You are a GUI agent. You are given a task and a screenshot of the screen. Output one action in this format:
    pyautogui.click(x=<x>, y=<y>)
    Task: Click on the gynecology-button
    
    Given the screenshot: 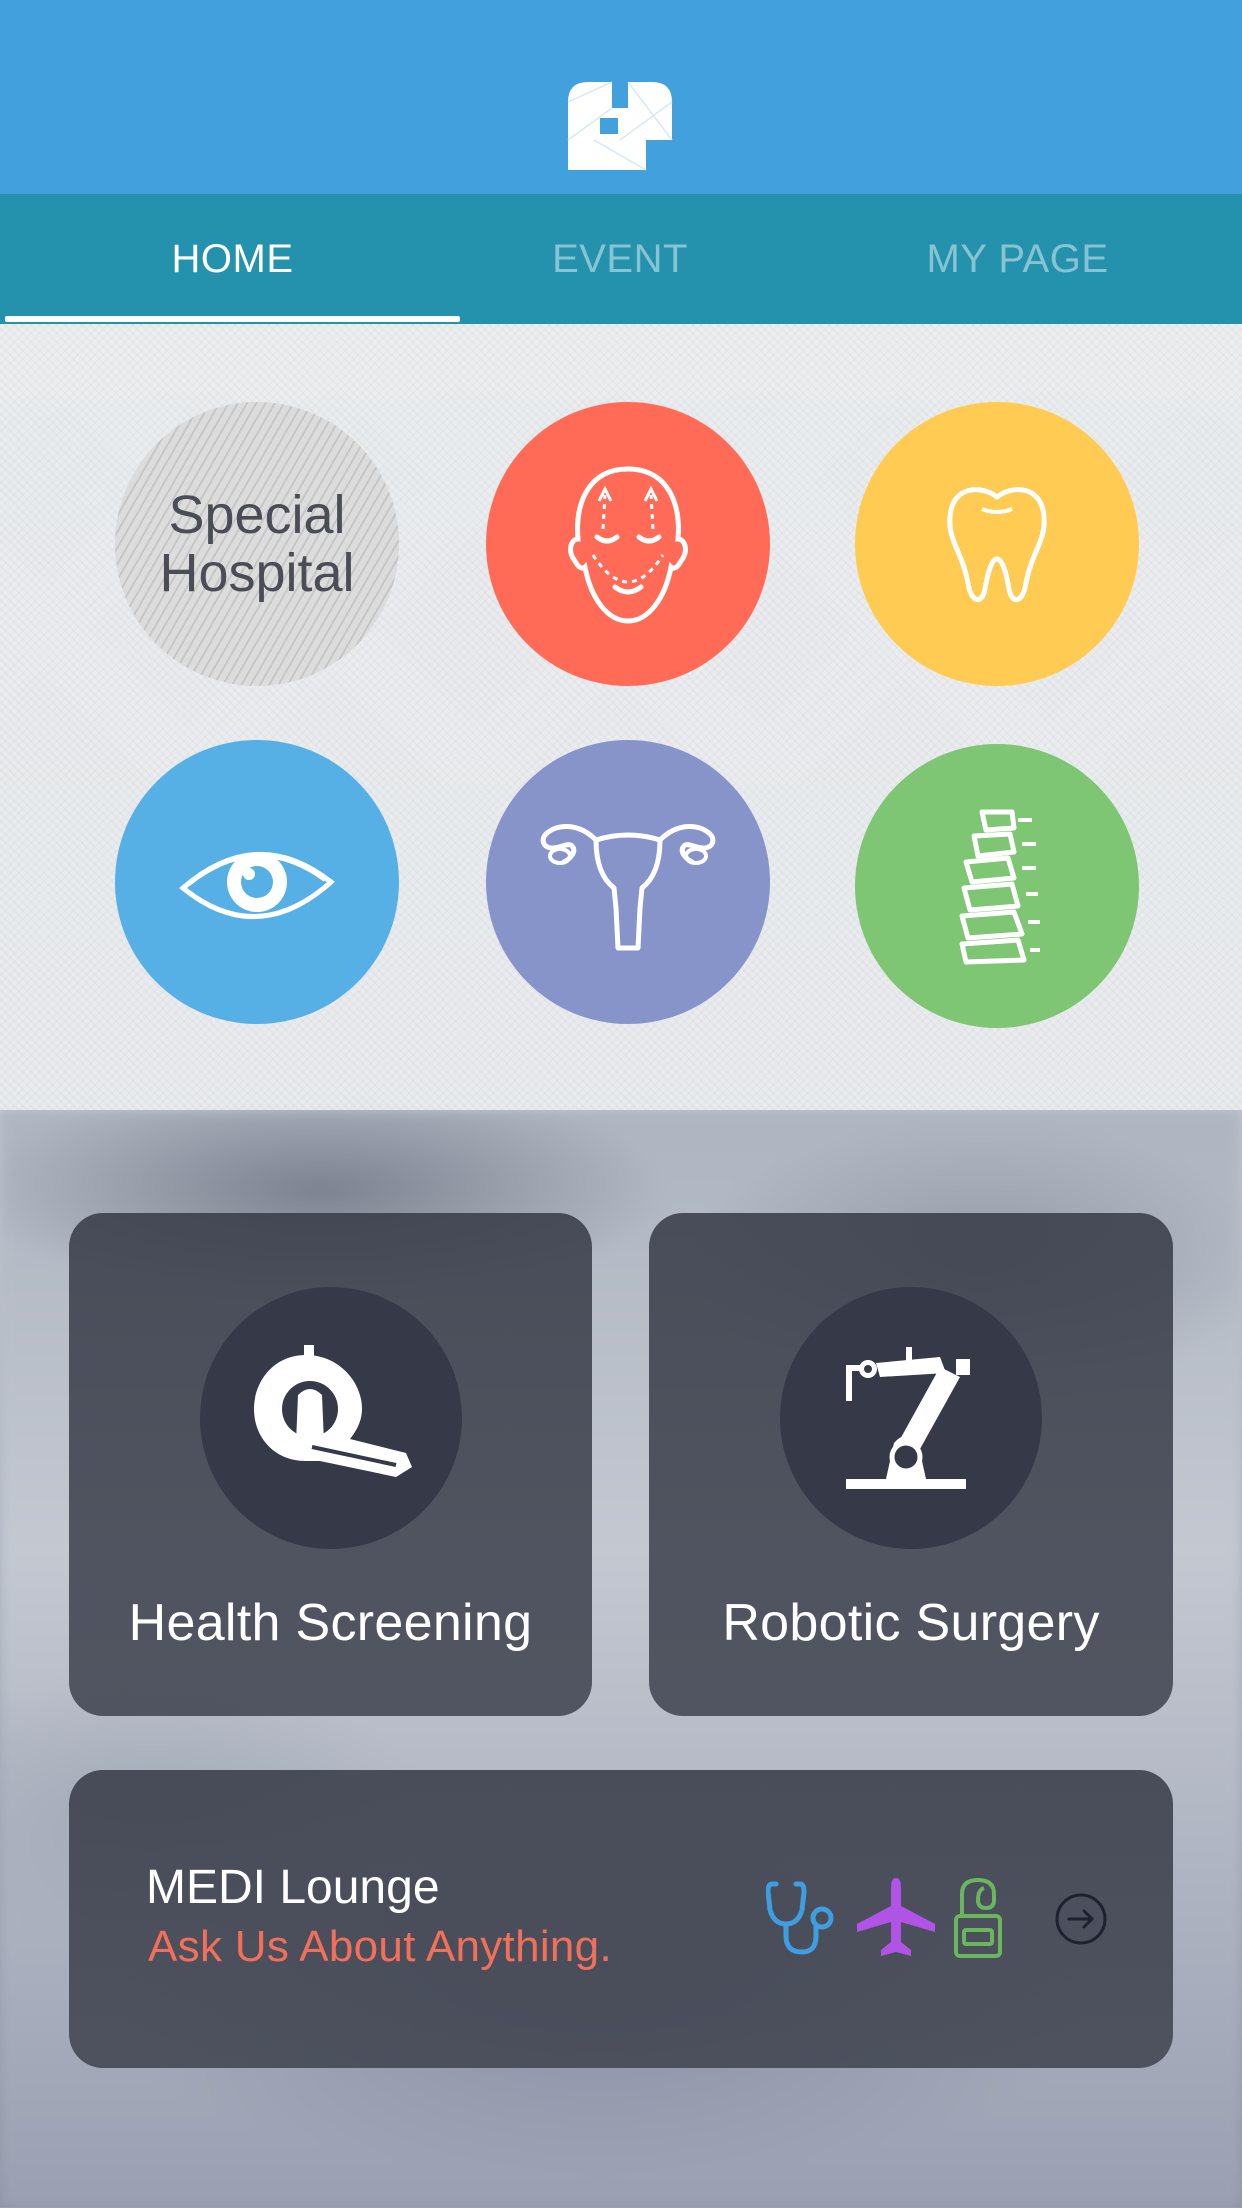 What is the action you would take?
    pyautogui.click(x=628, y=882)
    